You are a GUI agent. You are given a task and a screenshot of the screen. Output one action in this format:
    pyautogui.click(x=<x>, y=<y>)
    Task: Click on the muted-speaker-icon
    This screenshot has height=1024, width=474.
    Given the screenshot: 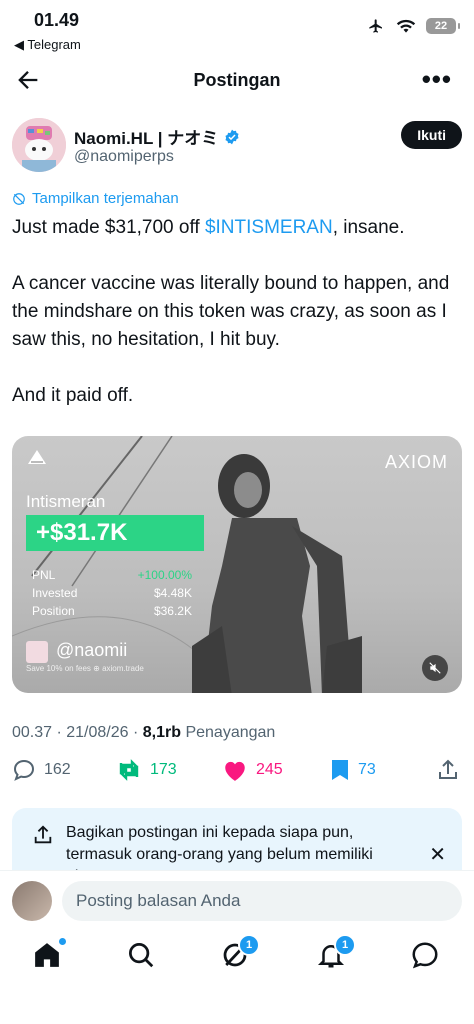 What is the action you would take?
    pyautogui.click(x=435, y=668)
    